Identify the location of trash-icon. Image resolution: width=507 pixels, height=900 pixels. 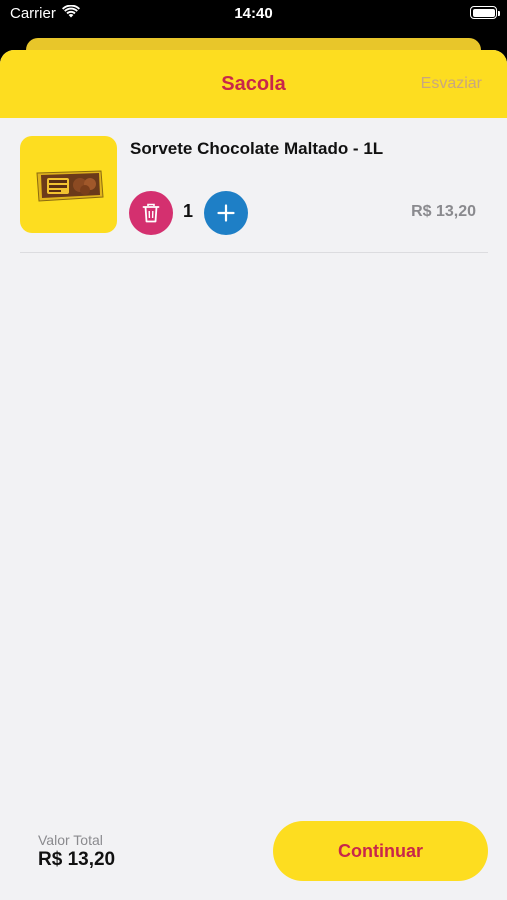
(151, 213).